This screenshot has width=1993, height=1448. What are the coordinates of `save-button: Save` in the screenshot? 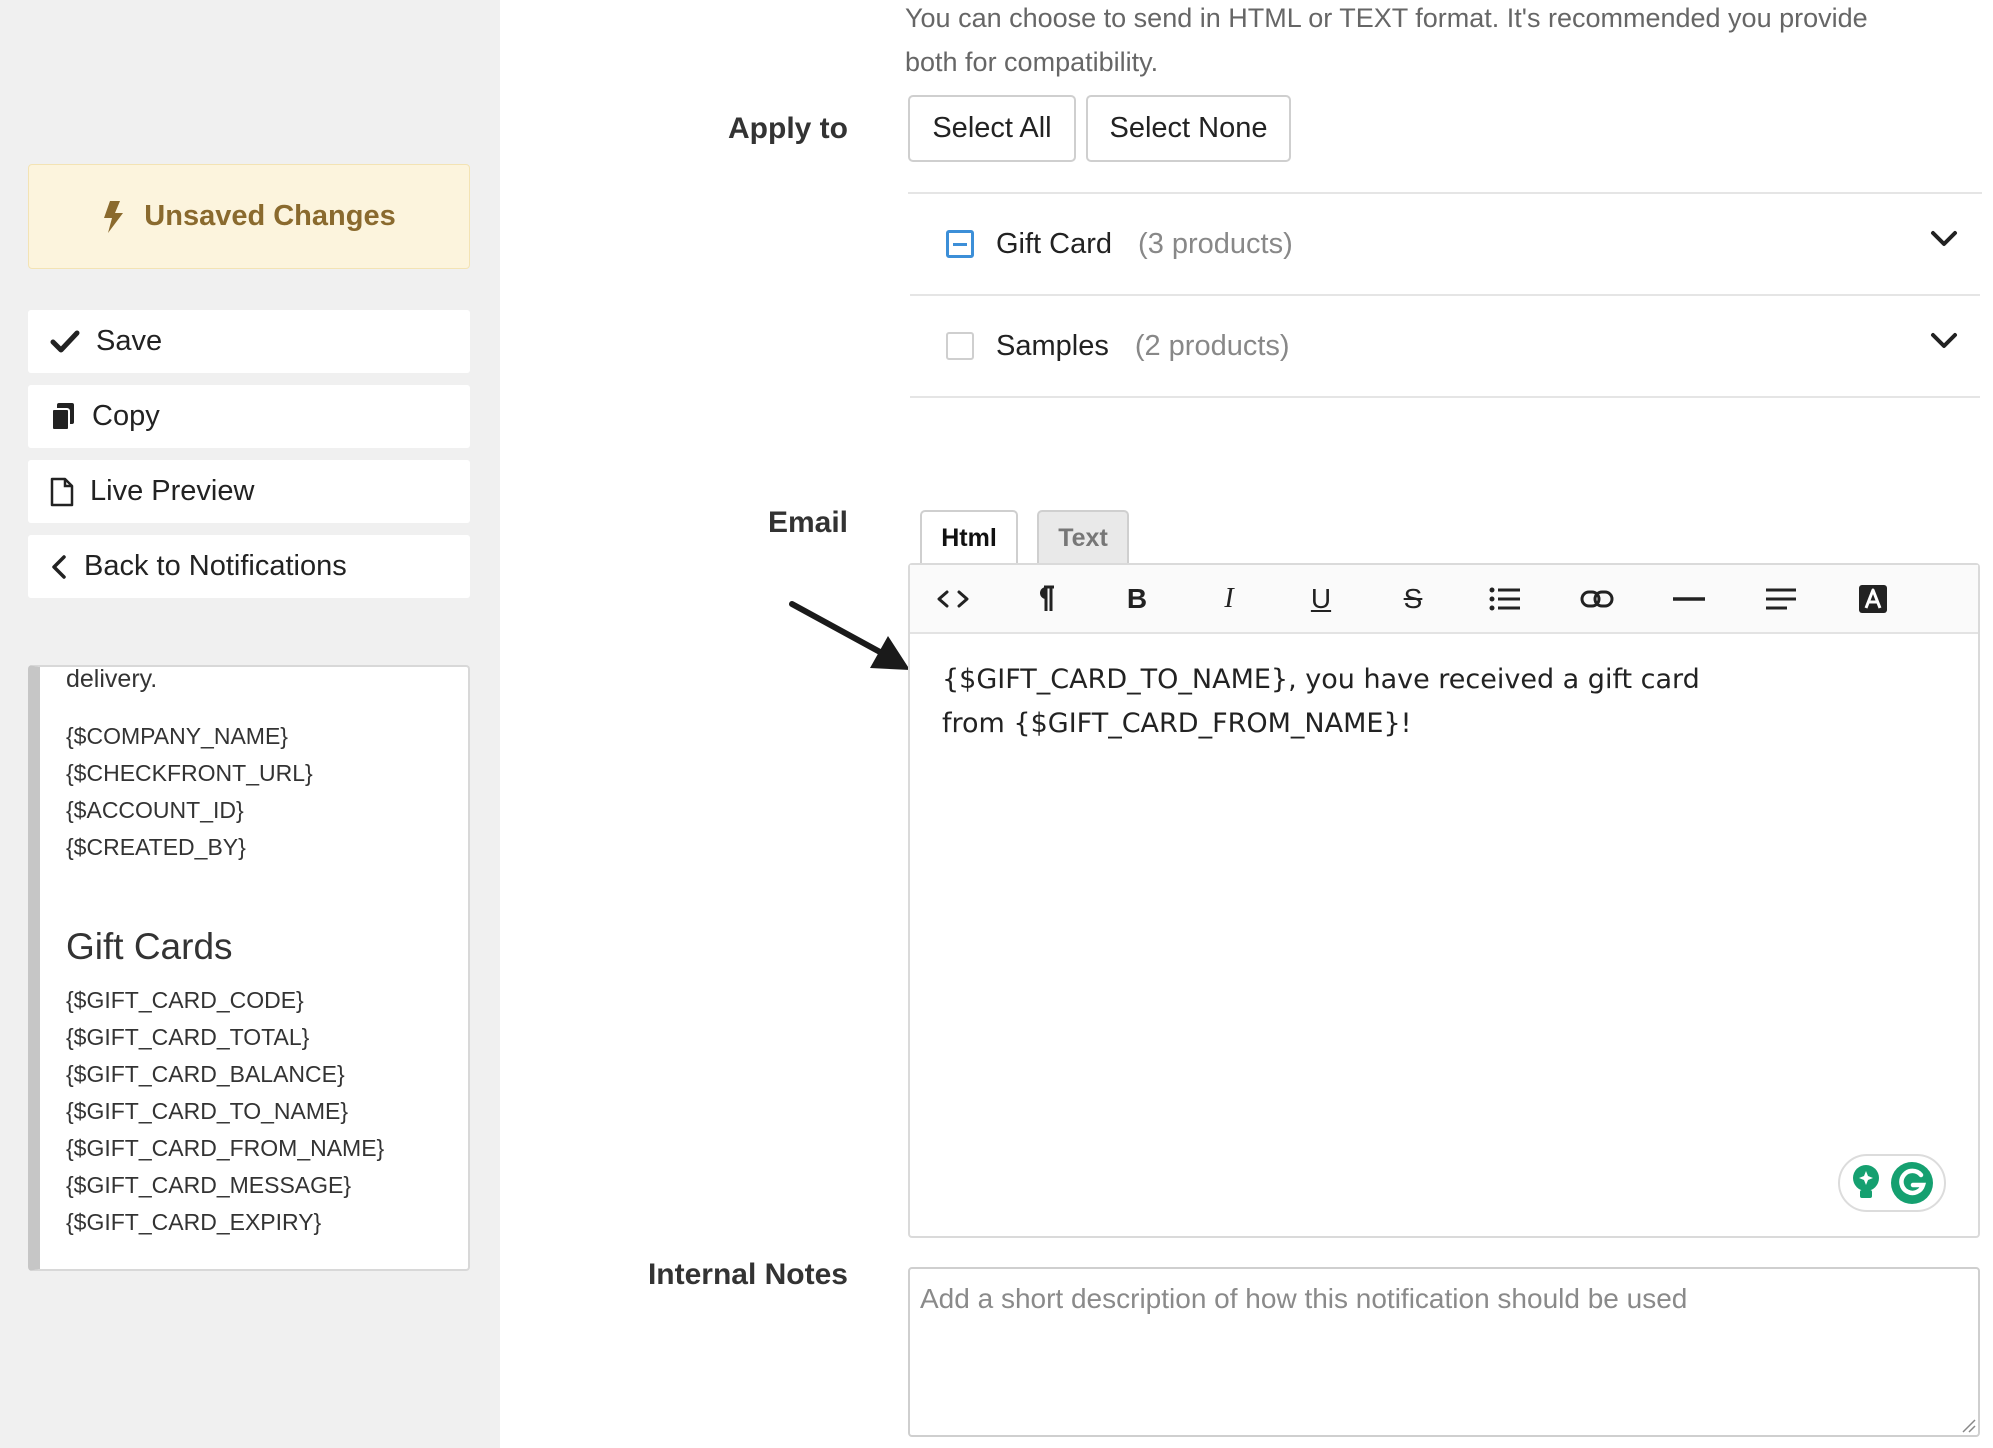 It's located at (249, 341).